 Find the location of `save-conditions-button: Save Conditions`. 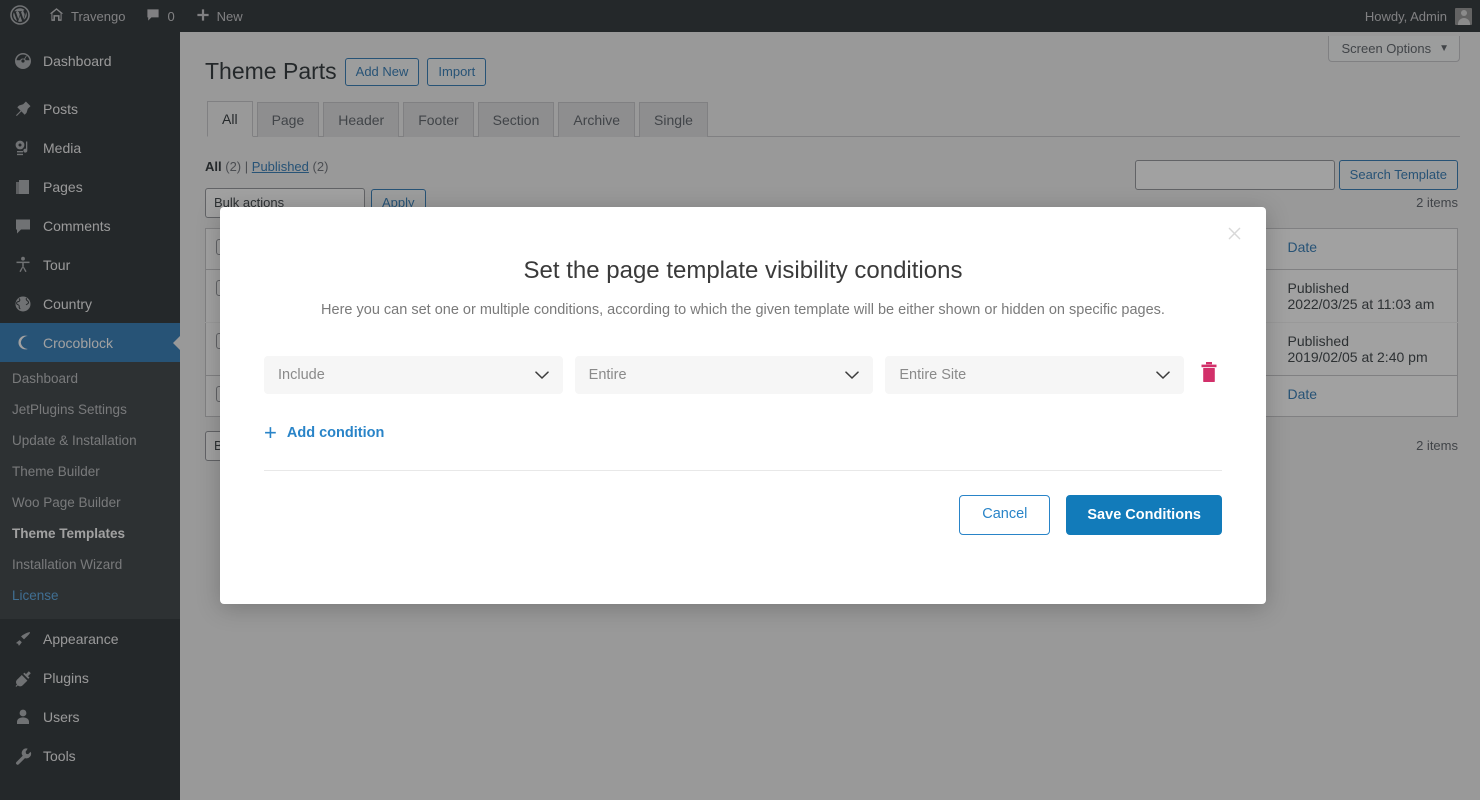

save-conditions-button: Save Conditions is located at coordinates (1144, 515).